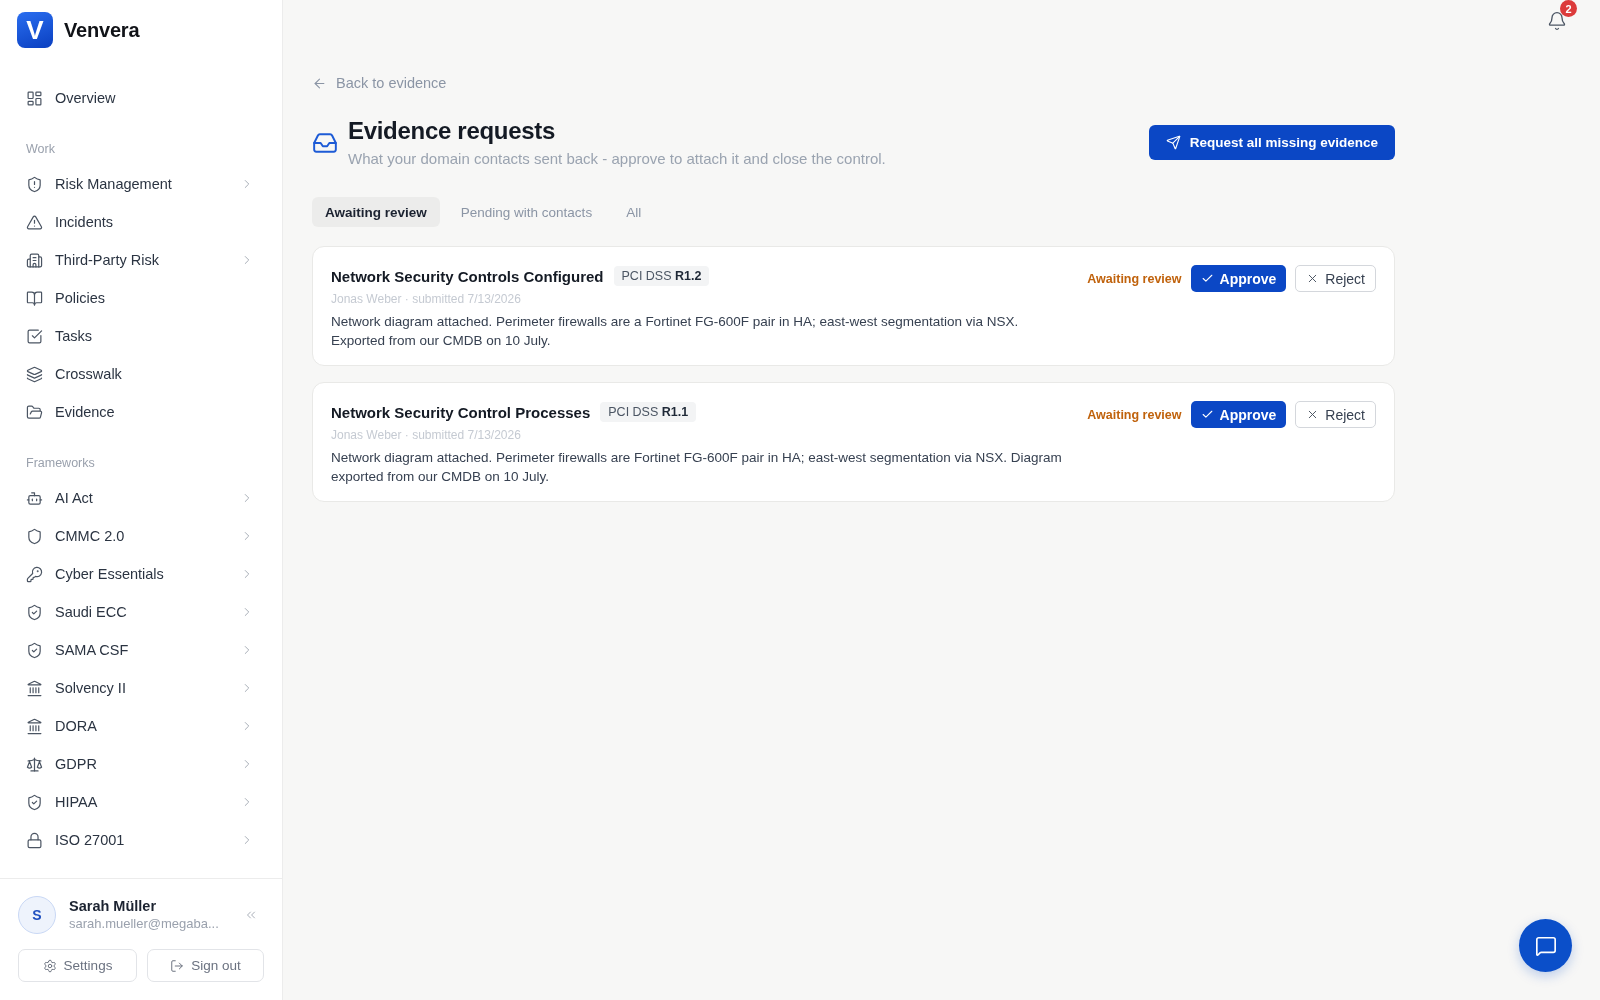  I want to click on speech-bubble-icon, so click(1545, 945).